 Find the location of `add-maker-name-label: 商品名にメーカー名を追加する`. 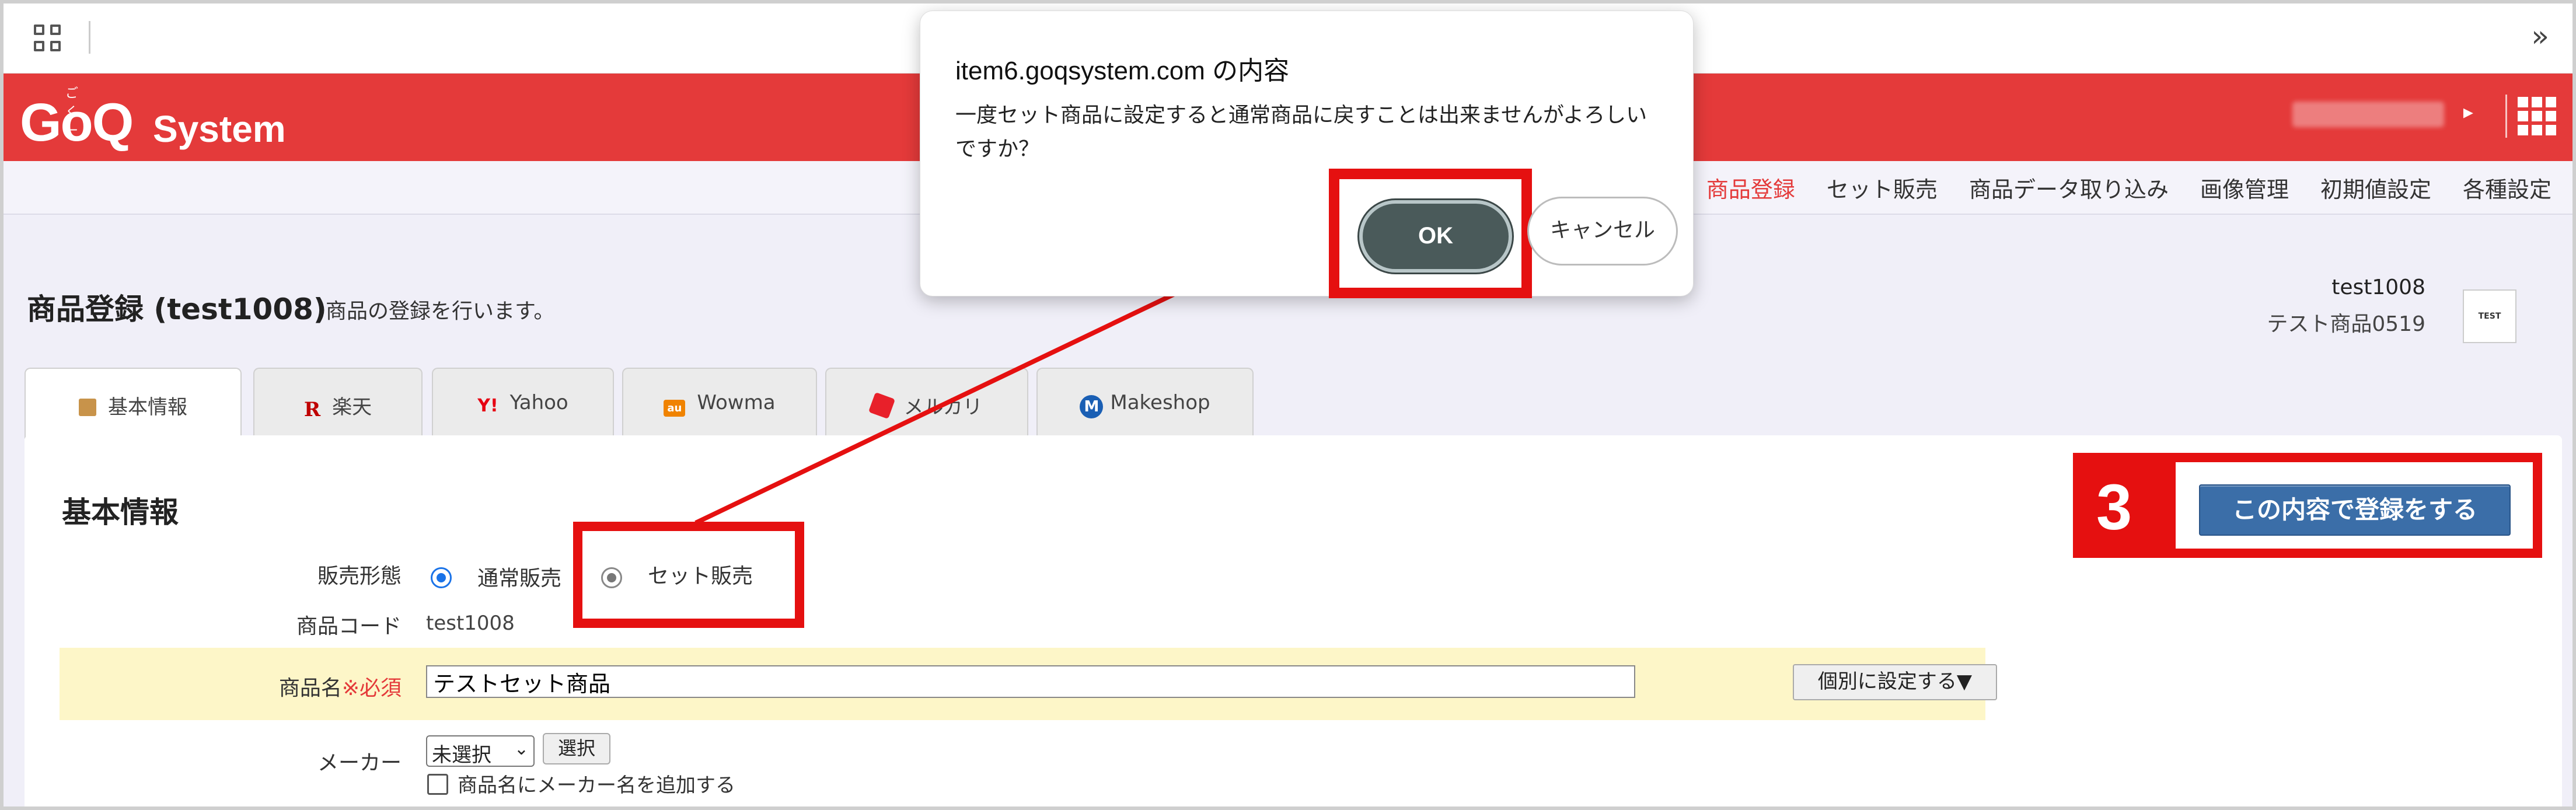

add-maker-name-label: 商品名にメーカー名を追加する is located at coordinates (596, 784).